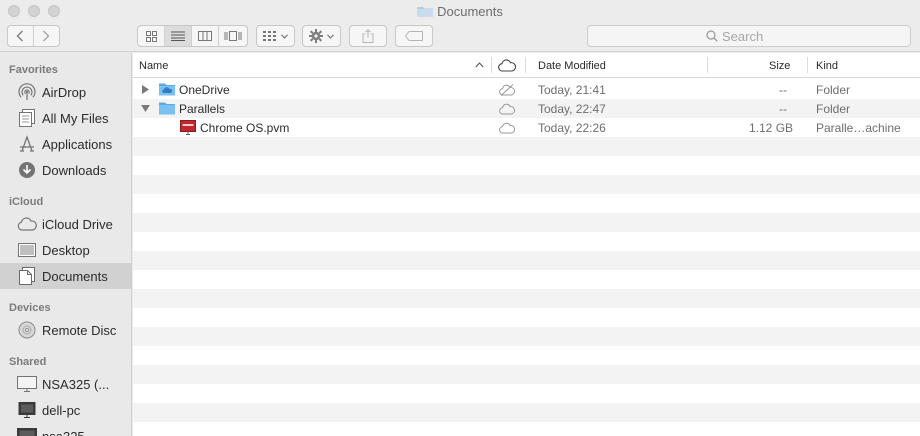  What do you see at coordinates (46, 36) in the screenshot?
I see `forward-button` at bounding box center [46, 36].